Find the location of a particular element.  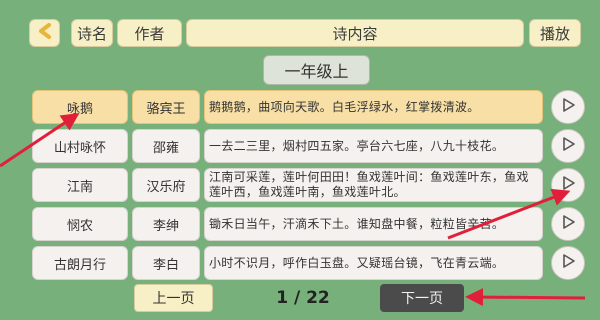

back-button is located at coordinates (44, 33).